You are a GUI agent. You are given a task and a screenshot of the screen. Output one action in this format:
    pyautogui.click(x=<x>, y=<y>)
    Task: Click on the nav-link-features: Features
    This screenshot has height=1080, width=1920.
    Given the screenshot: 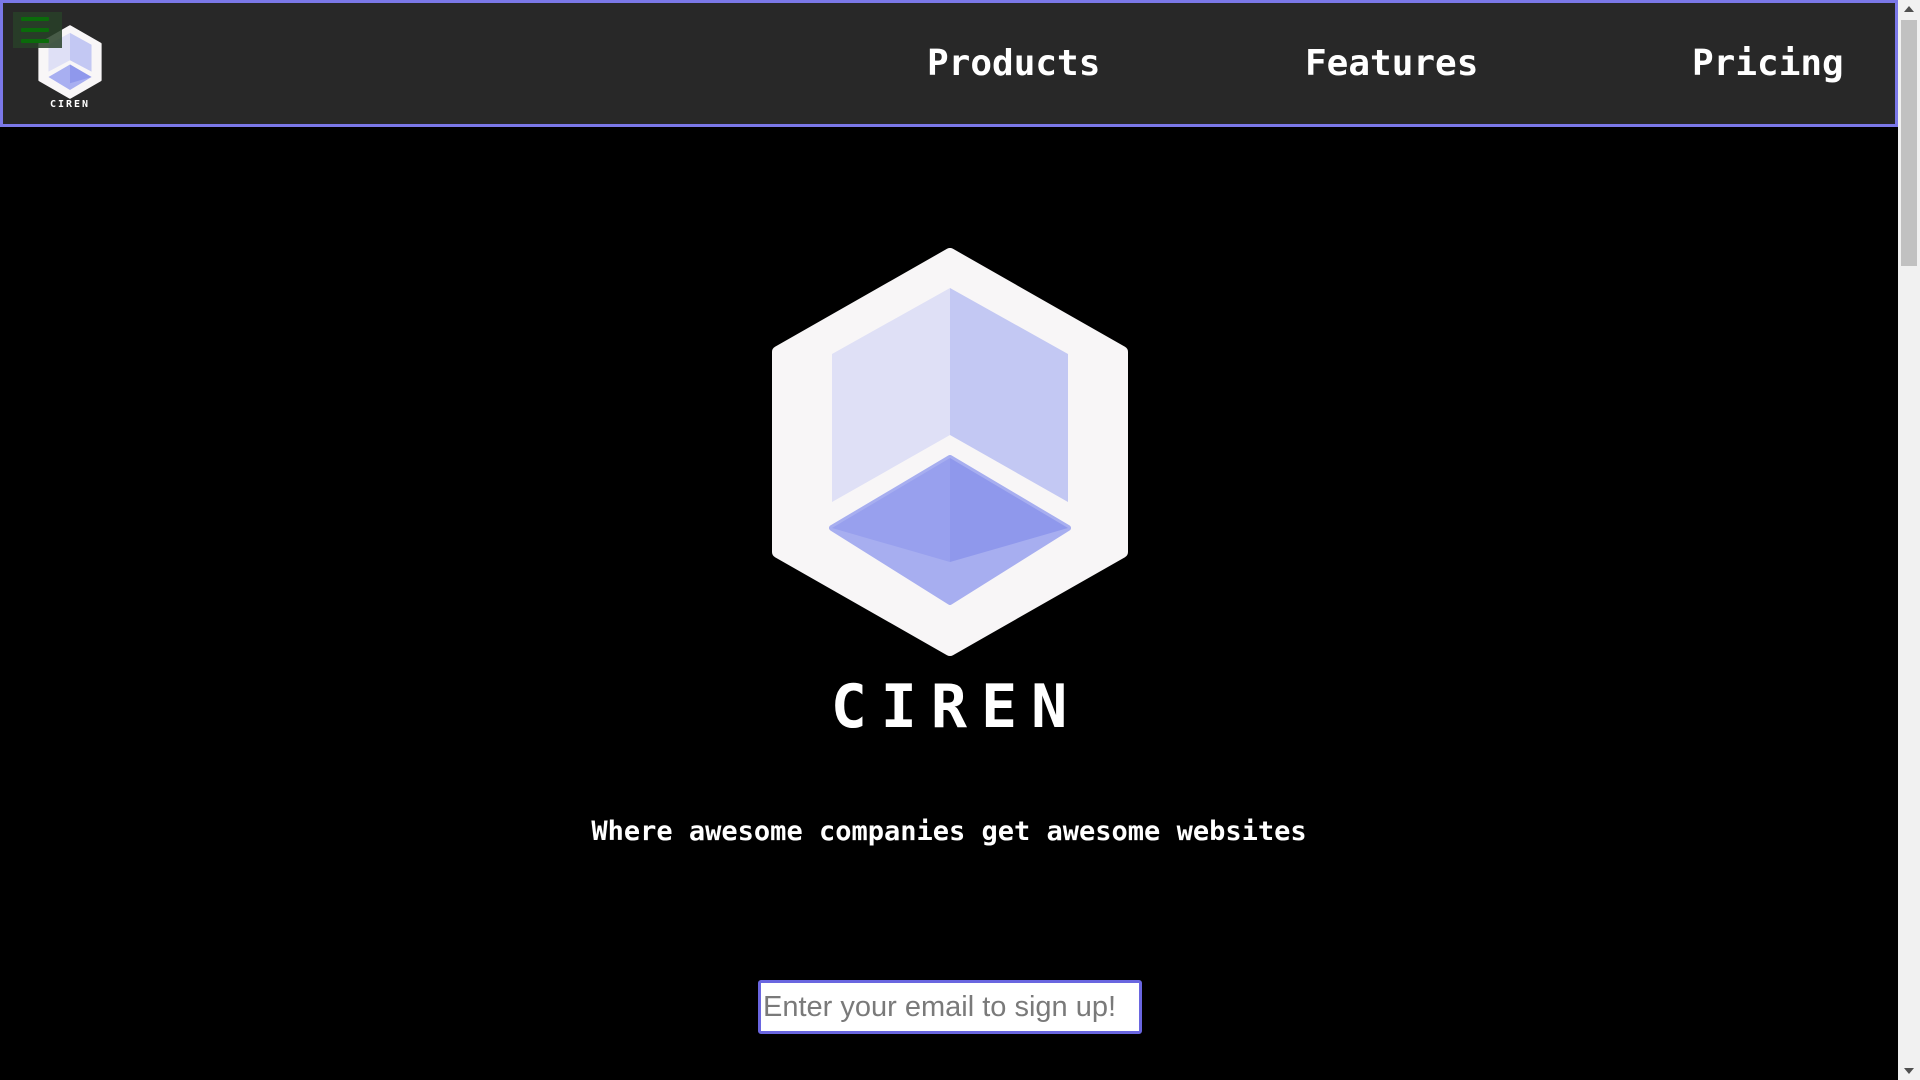 What is the action you would take?
    pyautogui.click(x=1391, y=63)
    